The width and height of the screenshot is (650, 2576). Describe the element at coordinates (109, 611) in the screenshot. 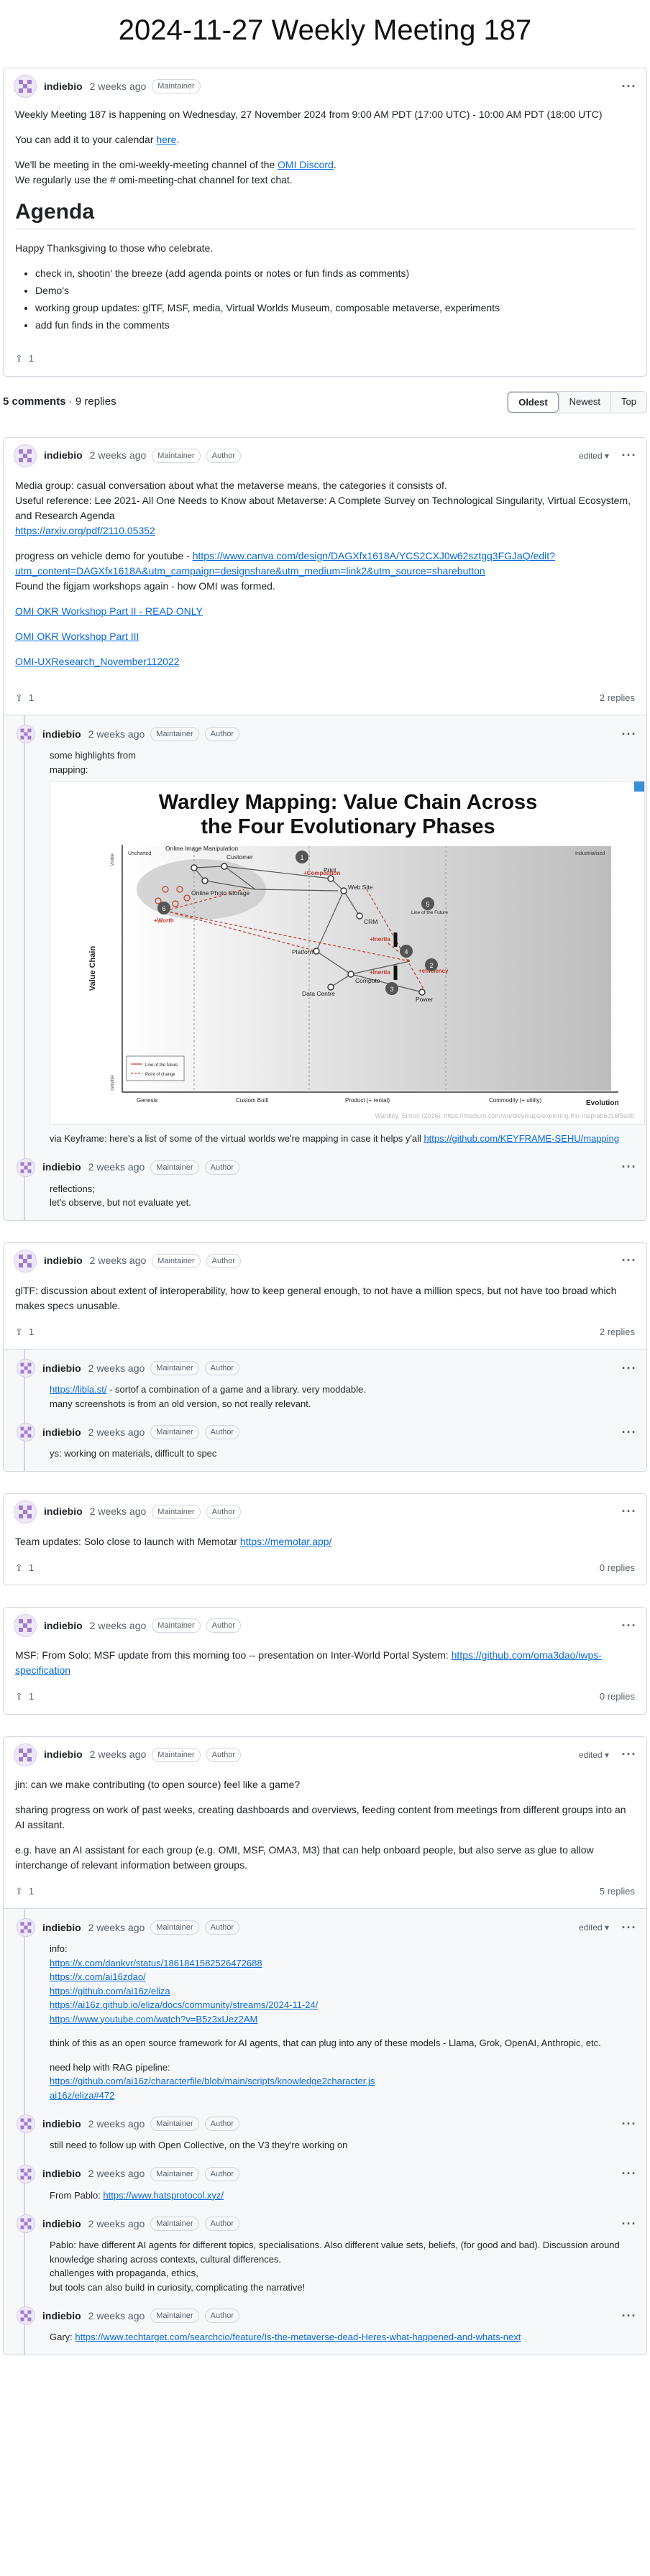

I see `comment-link: OMI OKR Workshop Part II - READ ONLY` at that location.